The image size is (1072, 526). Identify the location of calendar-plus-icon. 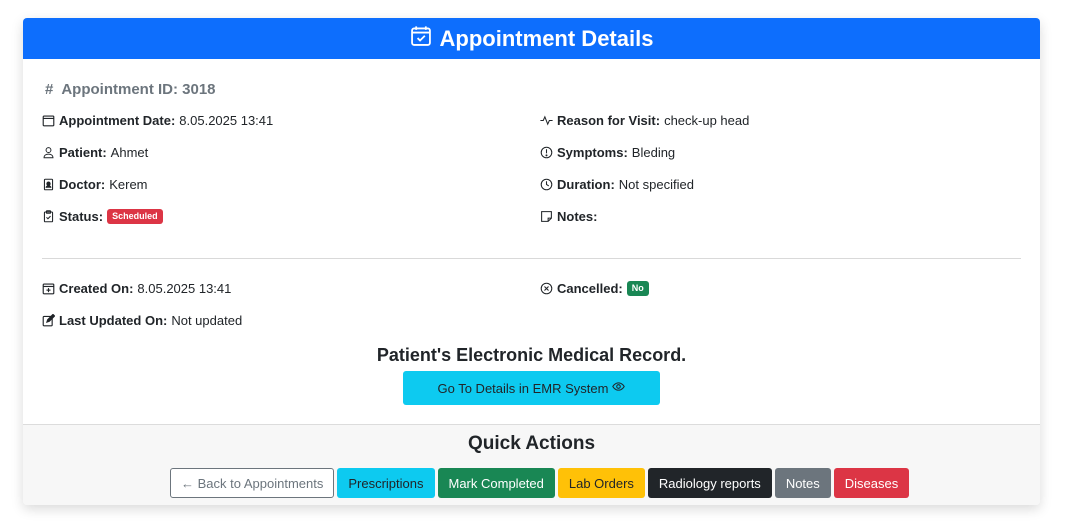
(48, 288).